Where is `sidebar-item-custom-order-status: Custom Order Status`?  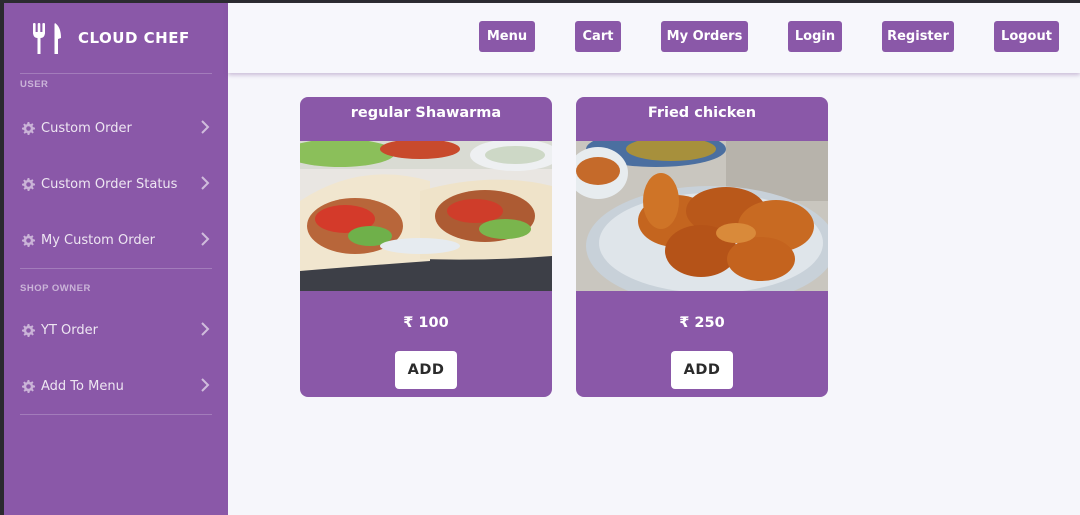 sidebar-item-custom-order-status: Custom Order Status is located at coordinates (116, 184).